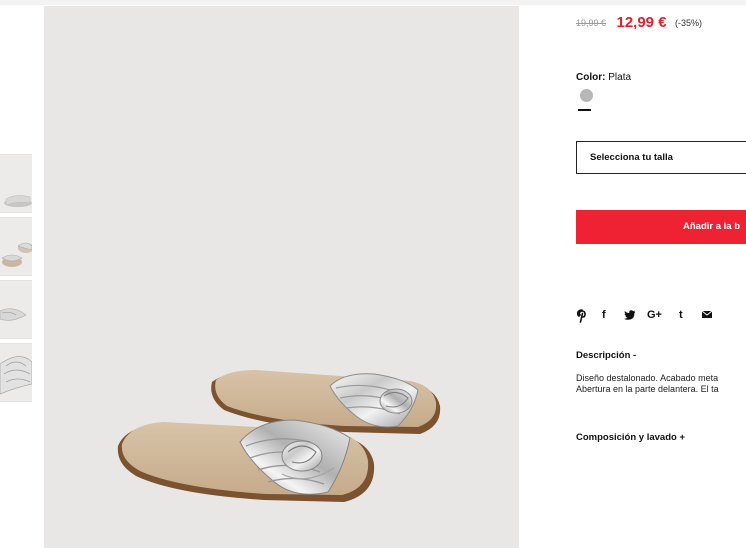  I want to click on sale-price: 12,99 €, so click(641, 23).